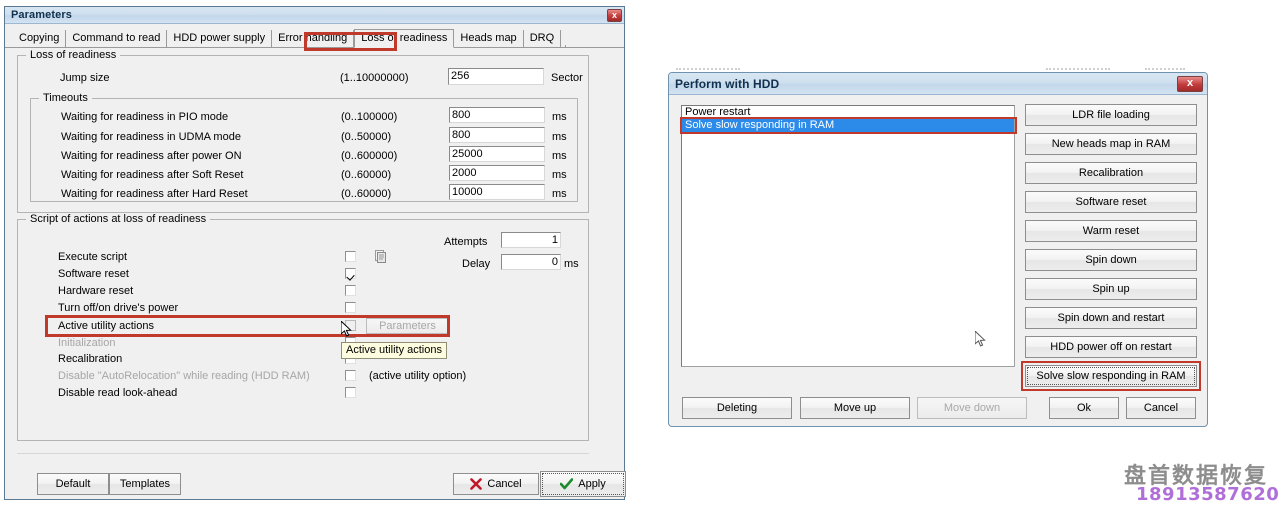  What do you see at coordinates (1111, 376) in the screenshot?
I see `button-solve-slow-responding-in-ram: Solve slow responding in RAM` at bounding box center [1111, 376].